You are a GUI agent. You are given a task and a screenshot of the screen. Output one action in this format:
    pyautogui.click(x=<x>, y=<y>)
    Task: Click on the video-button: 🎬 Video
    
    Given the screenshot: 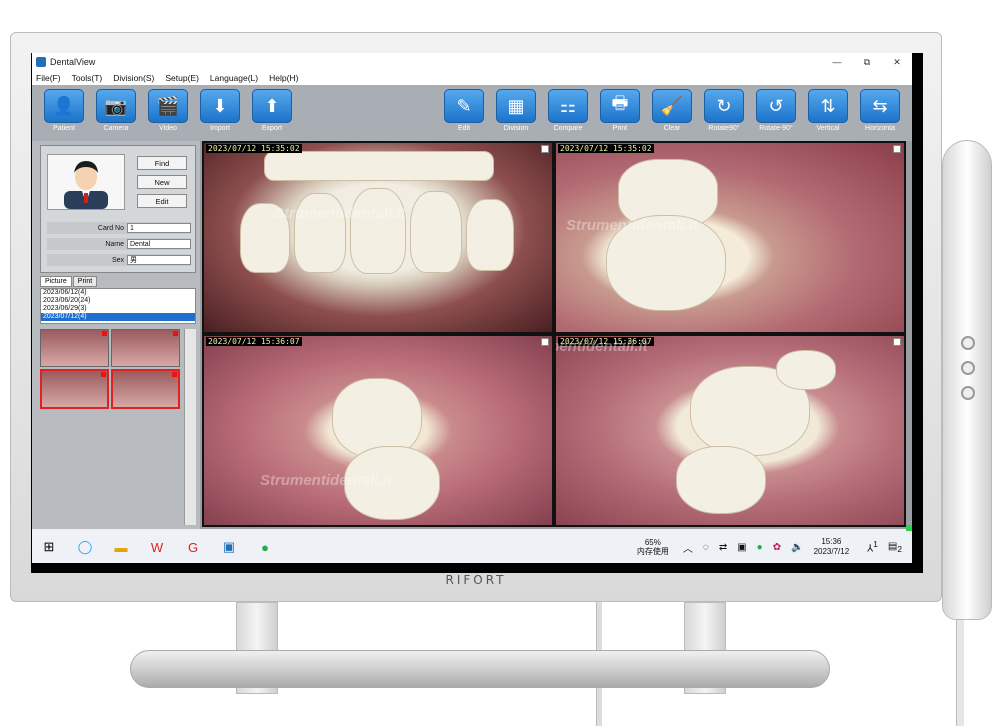 What is the action you would take?
    pyautogui.click(x=168, y=110)
    